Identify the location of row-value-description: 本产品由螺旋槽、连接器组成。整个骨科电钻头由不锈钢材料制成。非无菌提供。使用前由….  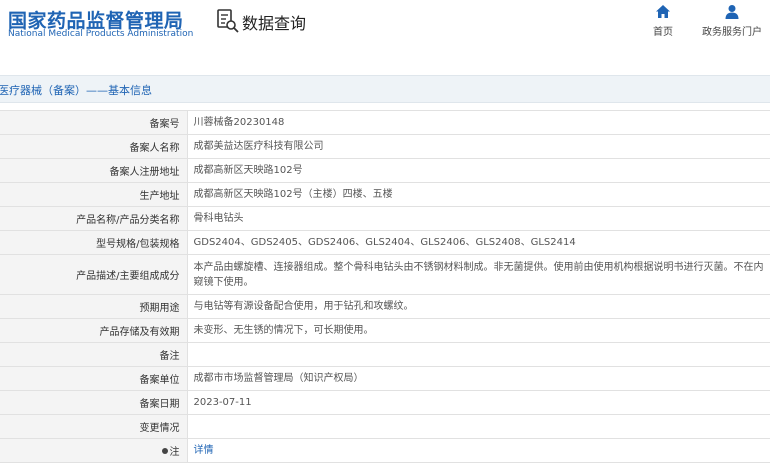
(478, 274).